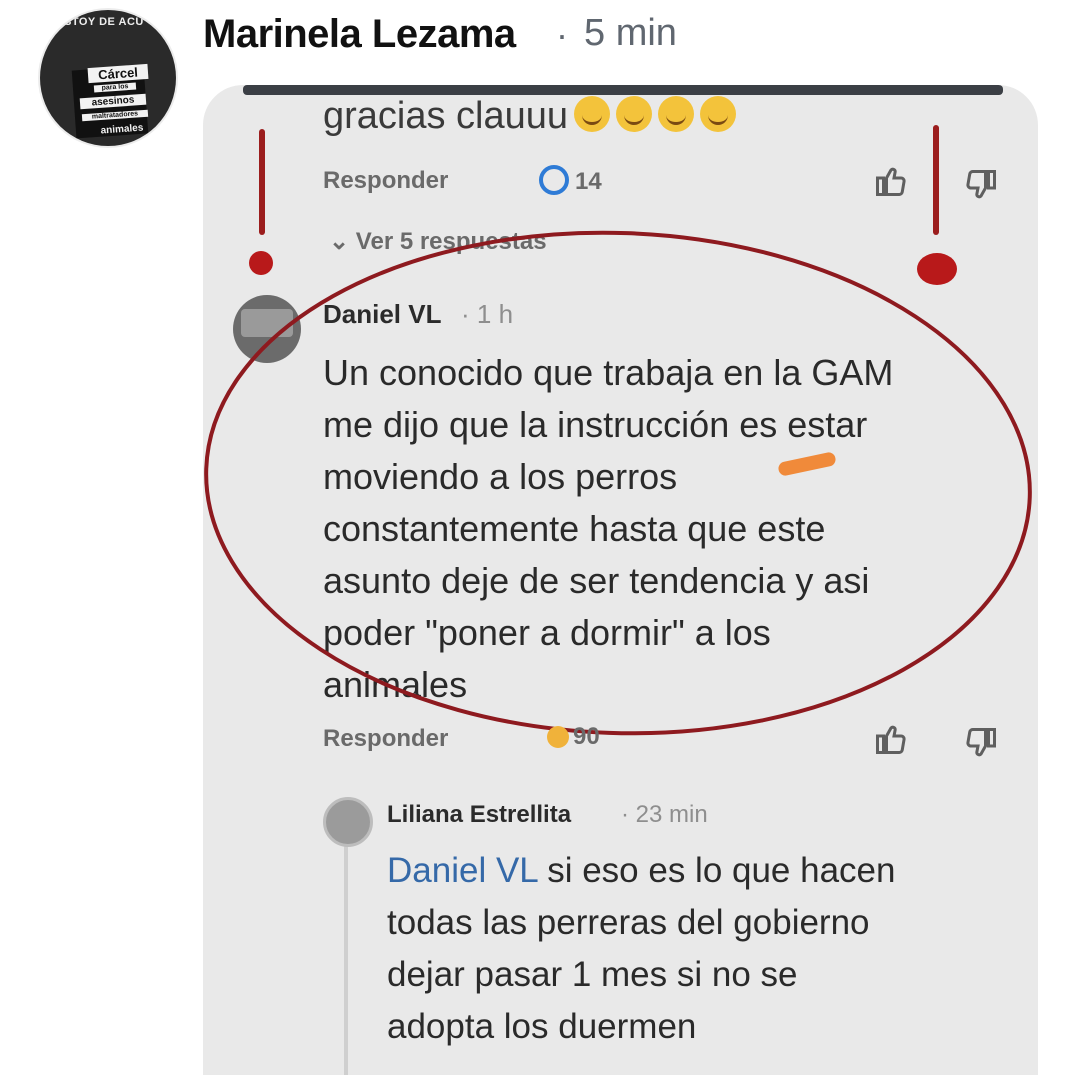 The width and height of the screenshot is (1080, 1075). Describe the element at coordinates (104, 22) in the screenshot. I see `avatar-text-top: STOY DE ACU` at that location.